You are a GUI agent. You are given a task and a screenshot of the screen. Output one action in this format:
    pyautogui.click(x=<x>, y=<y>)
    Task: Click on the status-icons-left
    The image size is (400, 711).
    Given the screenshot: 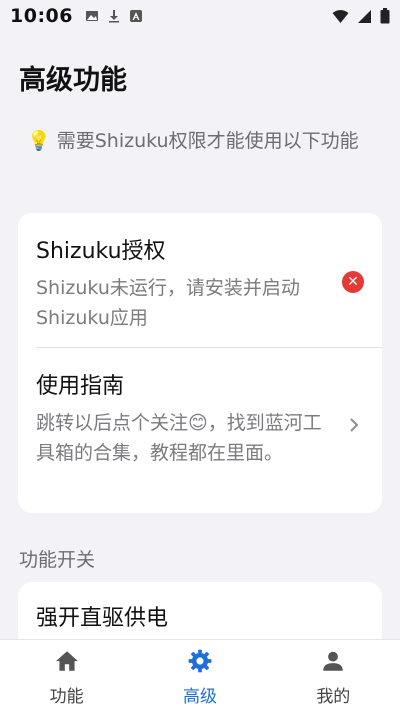 What is the action you would take?
    pyautogui.click(x=114, y=16)
    